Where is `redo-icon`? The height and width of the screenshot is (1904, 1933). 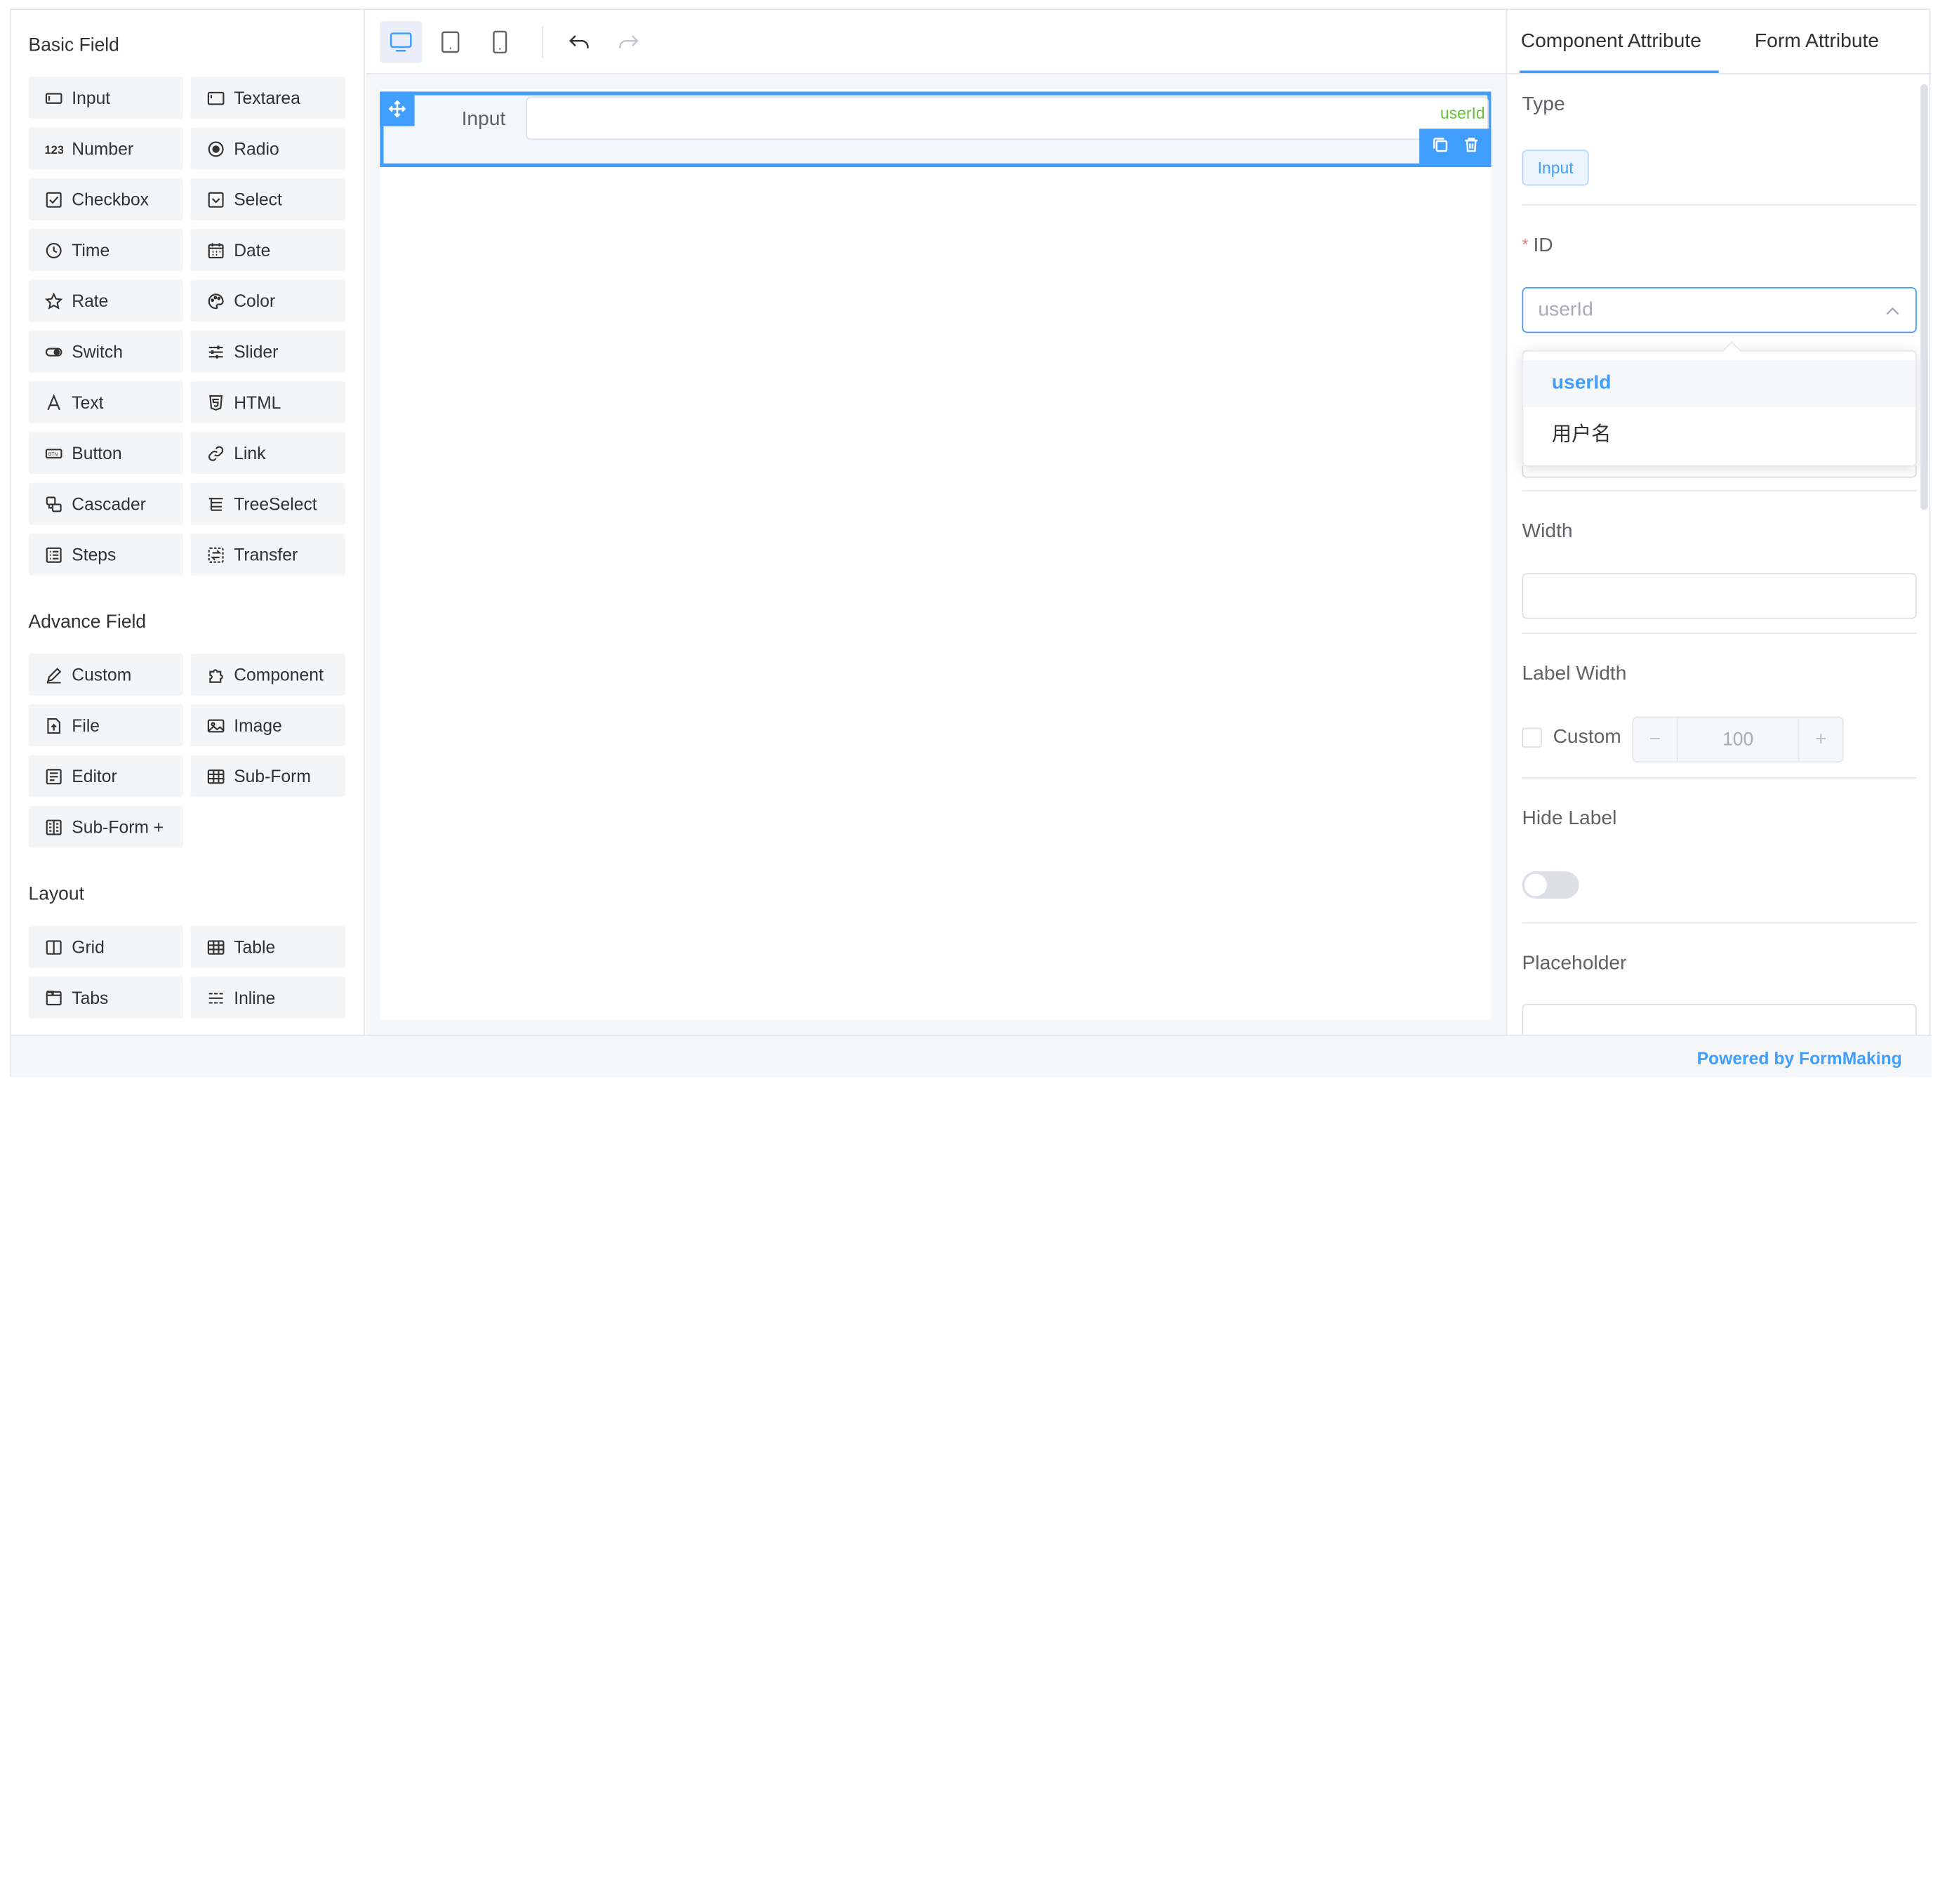
redo-icon is located at coordinates (629, 41).